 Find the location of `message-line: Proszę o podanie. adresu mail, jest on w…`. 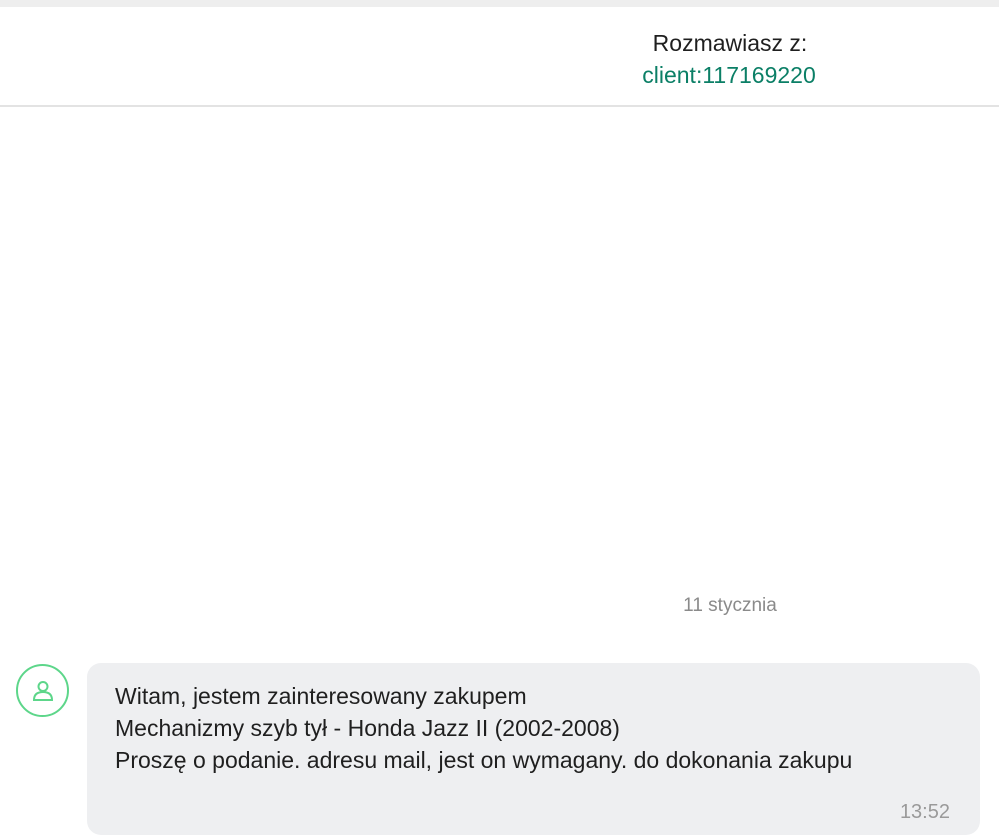

message-line: Proszę o podanie. adresu mail, jest on w… is located at coordinates (484, 760).